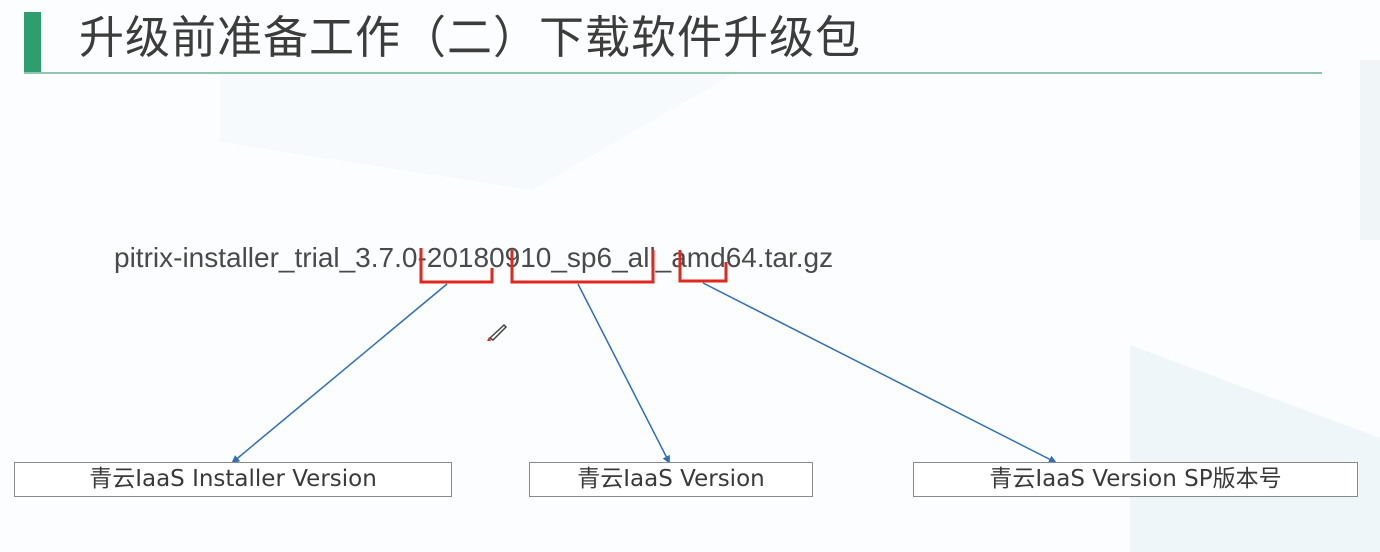 This screenshot has width=1380, height=552. Describe the element at coordinates (233, 479) in the screenshot. I see `label-installer-version: 青云IaaS Installer Version` at that location.